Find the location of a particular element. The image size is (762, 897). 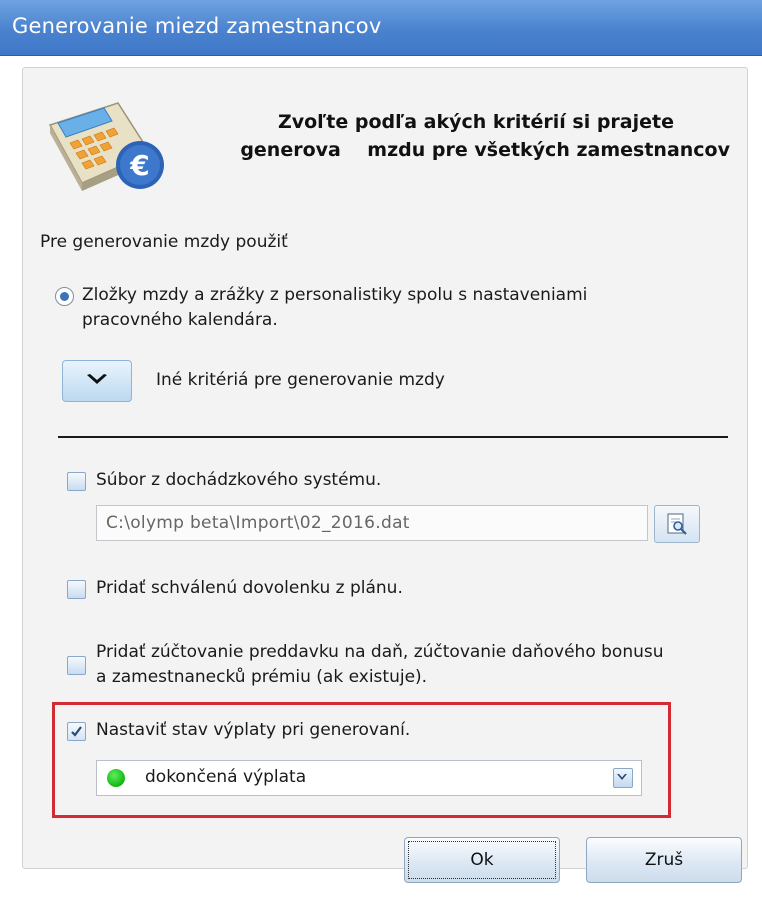

tax-settlement-checkbox is located at coordinates (76, 665).